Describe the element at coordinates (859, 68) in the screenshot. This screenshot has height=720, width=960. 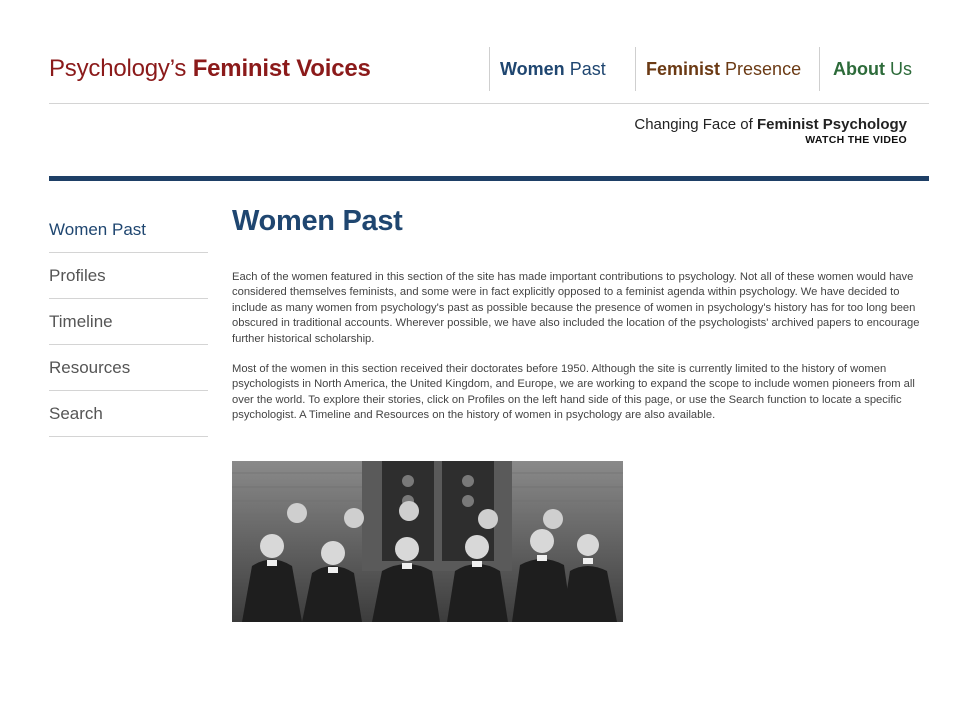
I see `nav-about-us-bold: About` at that location.